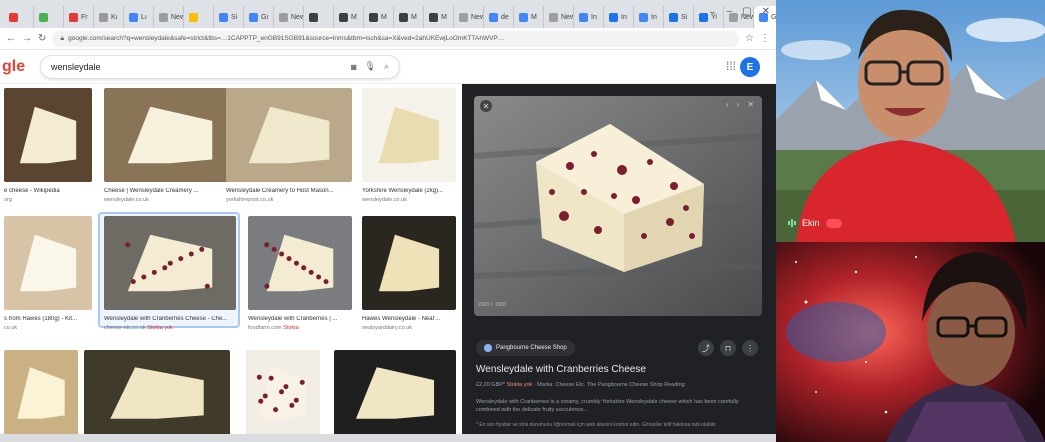 The height and width of the screenshot is (442, 1045). I want to click on more-icon: ⋮, so click(750, 348).